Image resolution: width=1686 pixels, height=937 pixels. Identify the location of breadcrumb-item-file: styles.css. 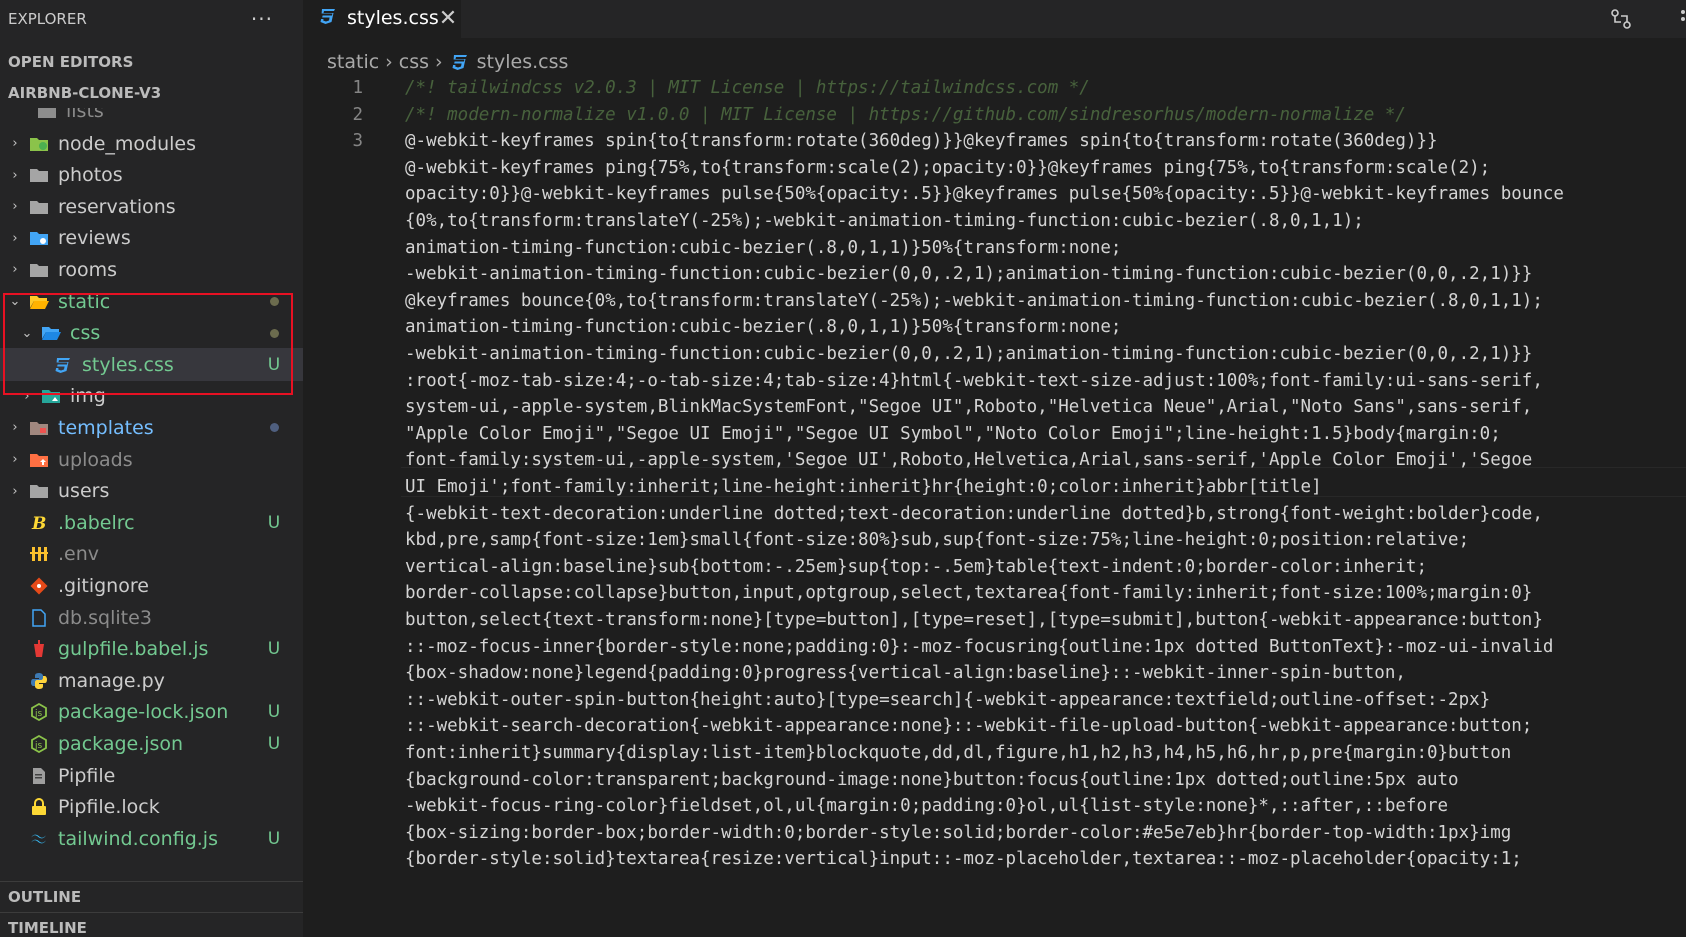
(523, 62).